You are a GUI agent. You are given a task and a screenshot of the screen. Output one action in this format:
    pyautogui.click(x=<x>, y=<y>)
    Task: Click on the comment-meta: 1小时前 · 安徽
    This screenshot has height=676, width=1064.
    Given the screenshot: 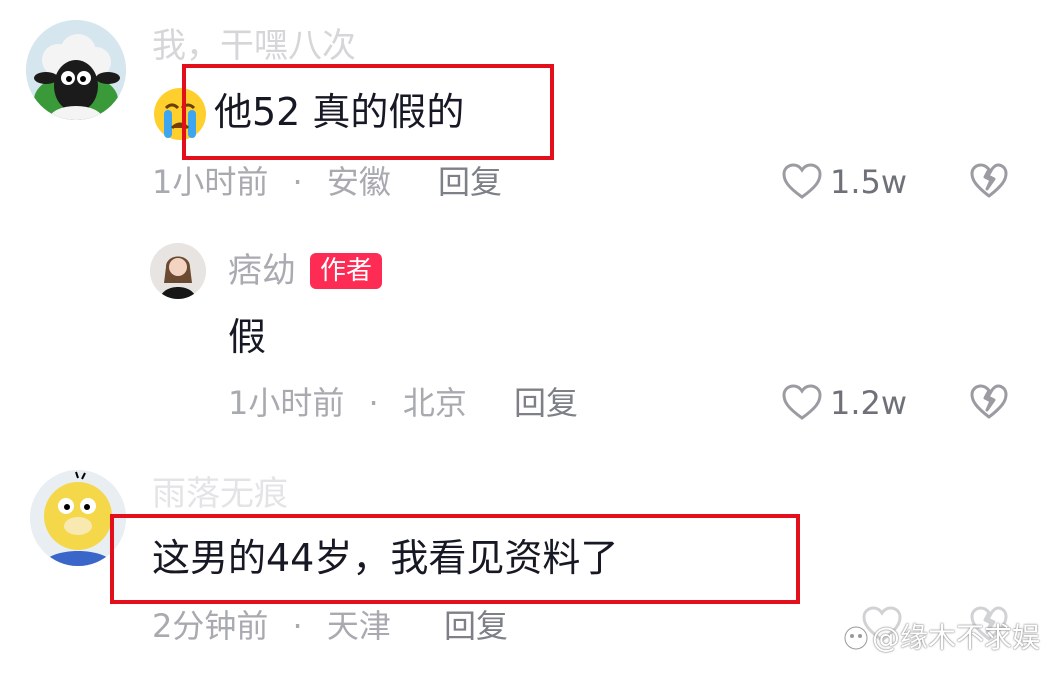 What is the action you would take?
    pyautogui.click(x=271, y=182)
    